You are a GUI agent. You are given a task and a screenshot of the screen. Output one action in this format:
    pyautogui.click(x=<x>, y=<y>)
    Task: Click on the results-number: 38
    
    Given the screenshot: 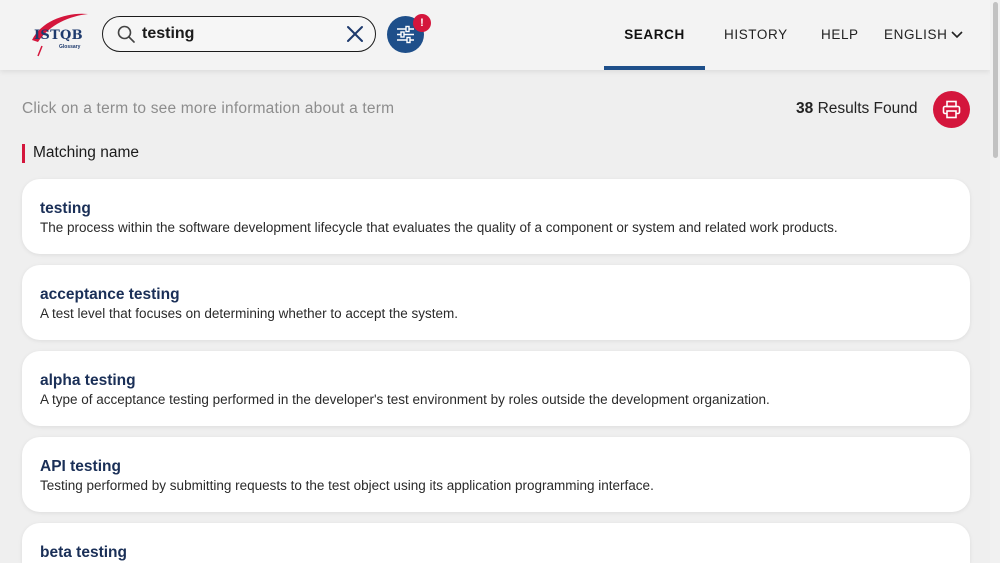 What is the action you would take?
    pyautogui.click(x=805, y=108)
    